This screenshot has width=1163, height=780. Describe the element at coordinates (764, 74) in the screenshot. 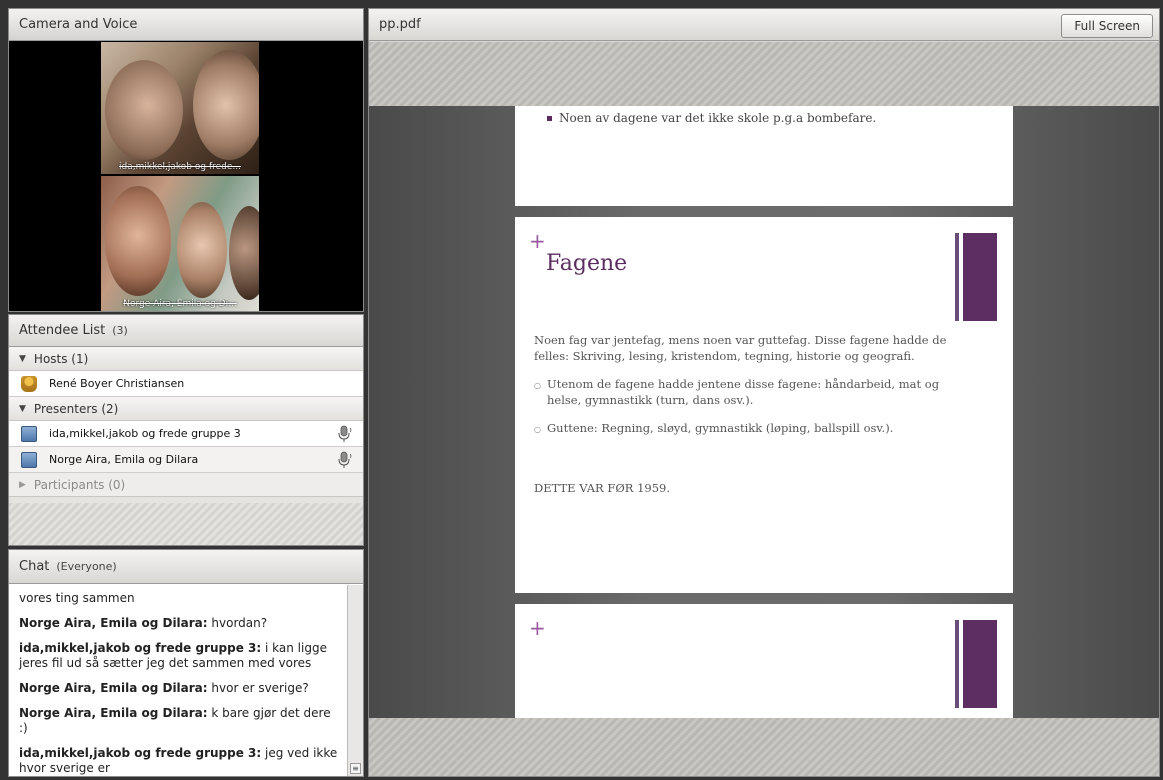

I see `pod-hatch-top` at that location.